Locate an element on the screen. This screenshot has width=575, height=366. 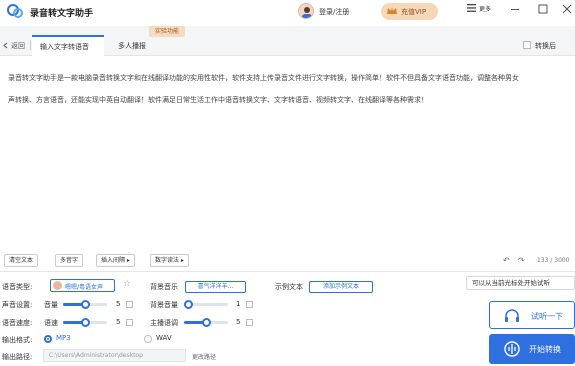
app-logo-icon is located at coordinates (15, 11).